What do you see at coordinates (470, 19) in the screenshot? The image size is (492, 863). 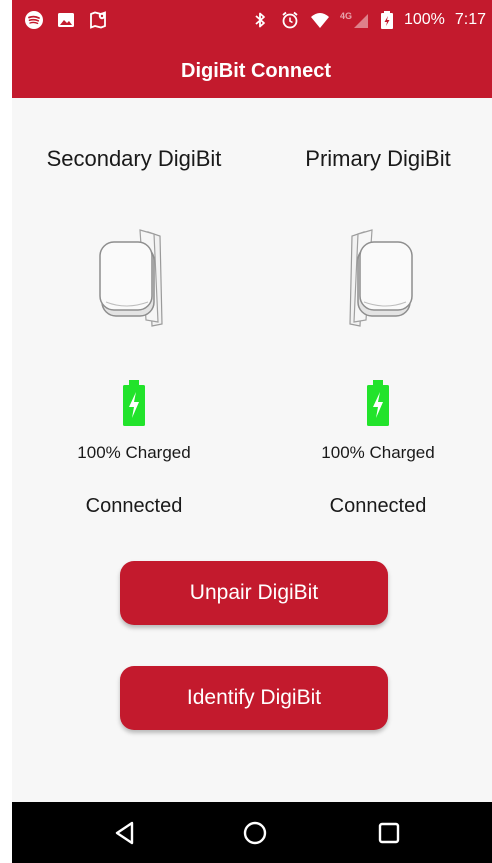 I see `clock-time: 7:17` at bounding box center [470, 19].